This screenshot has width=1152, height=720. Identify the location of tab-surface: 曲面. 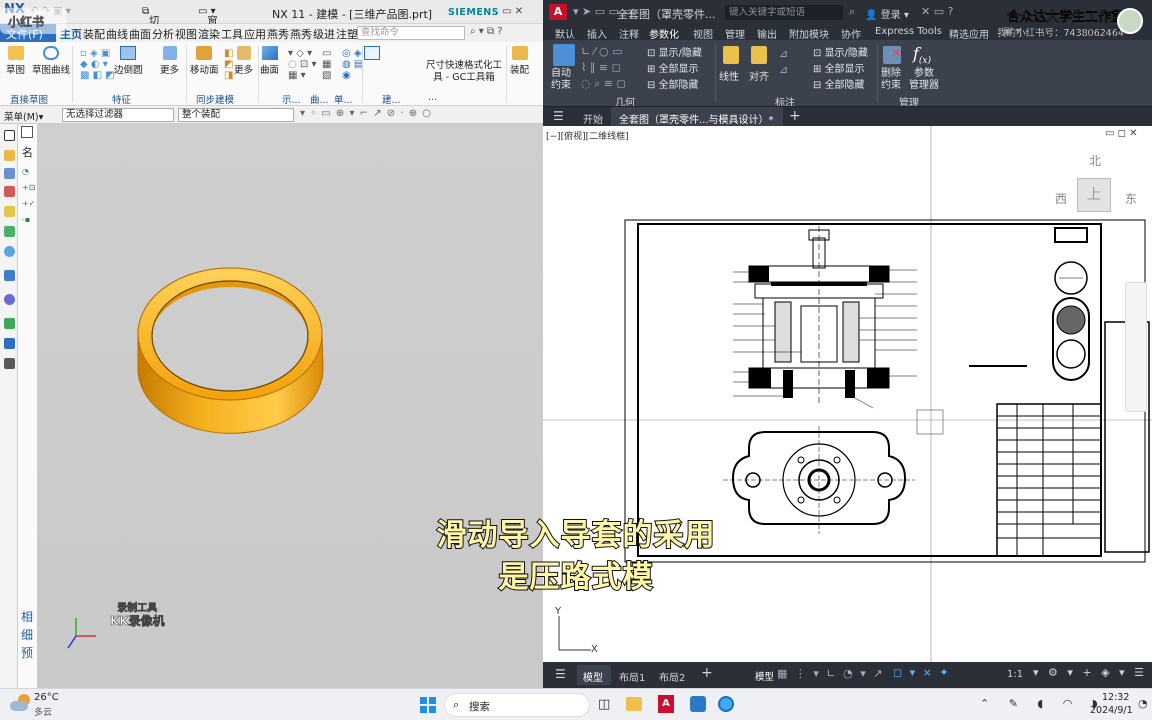
(140, 34).